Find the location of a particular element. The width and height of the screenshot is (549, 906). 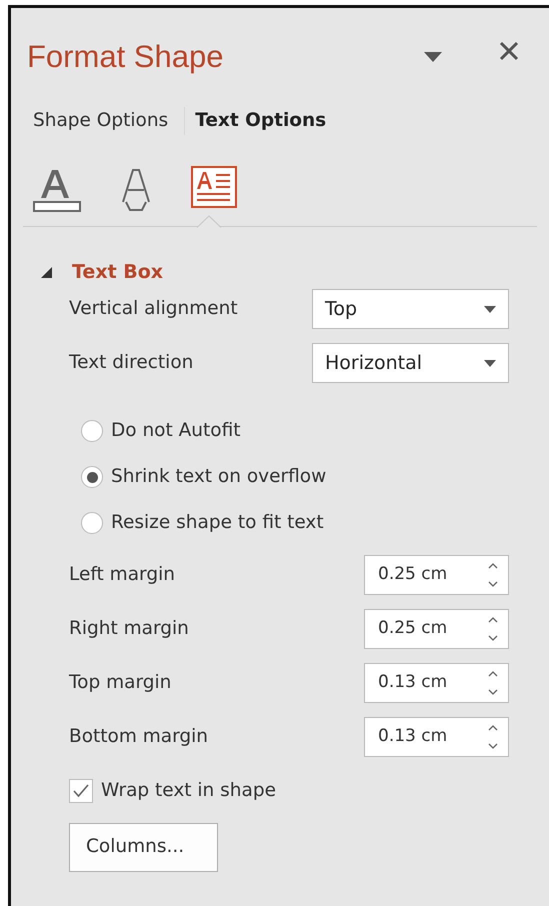

field-label: Left margin is located at coordinates (122, 575).